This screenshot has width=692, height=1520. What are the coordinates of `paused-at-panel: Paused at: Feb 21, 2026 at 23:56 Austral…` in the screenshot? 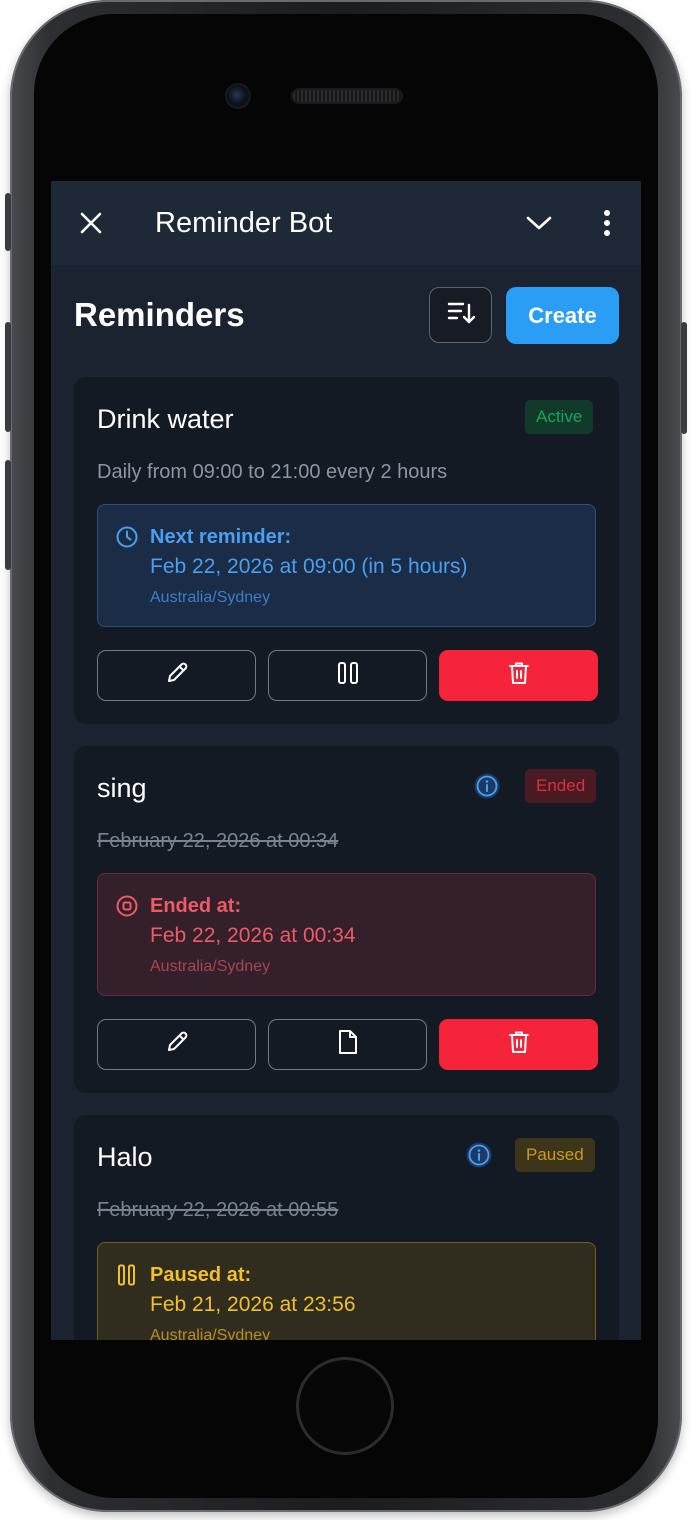 It's located at (346, 1291).